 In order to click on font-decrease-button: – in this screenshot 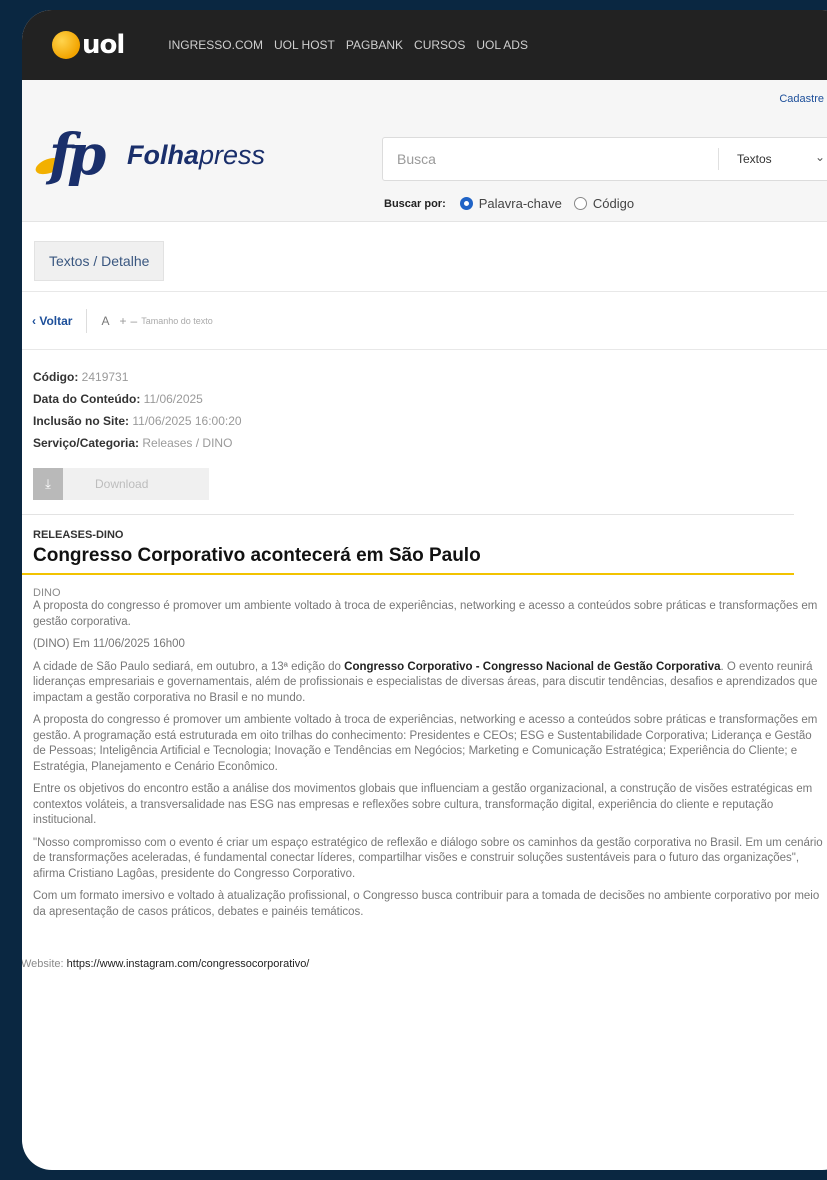, I will do `click(134, 321)`.